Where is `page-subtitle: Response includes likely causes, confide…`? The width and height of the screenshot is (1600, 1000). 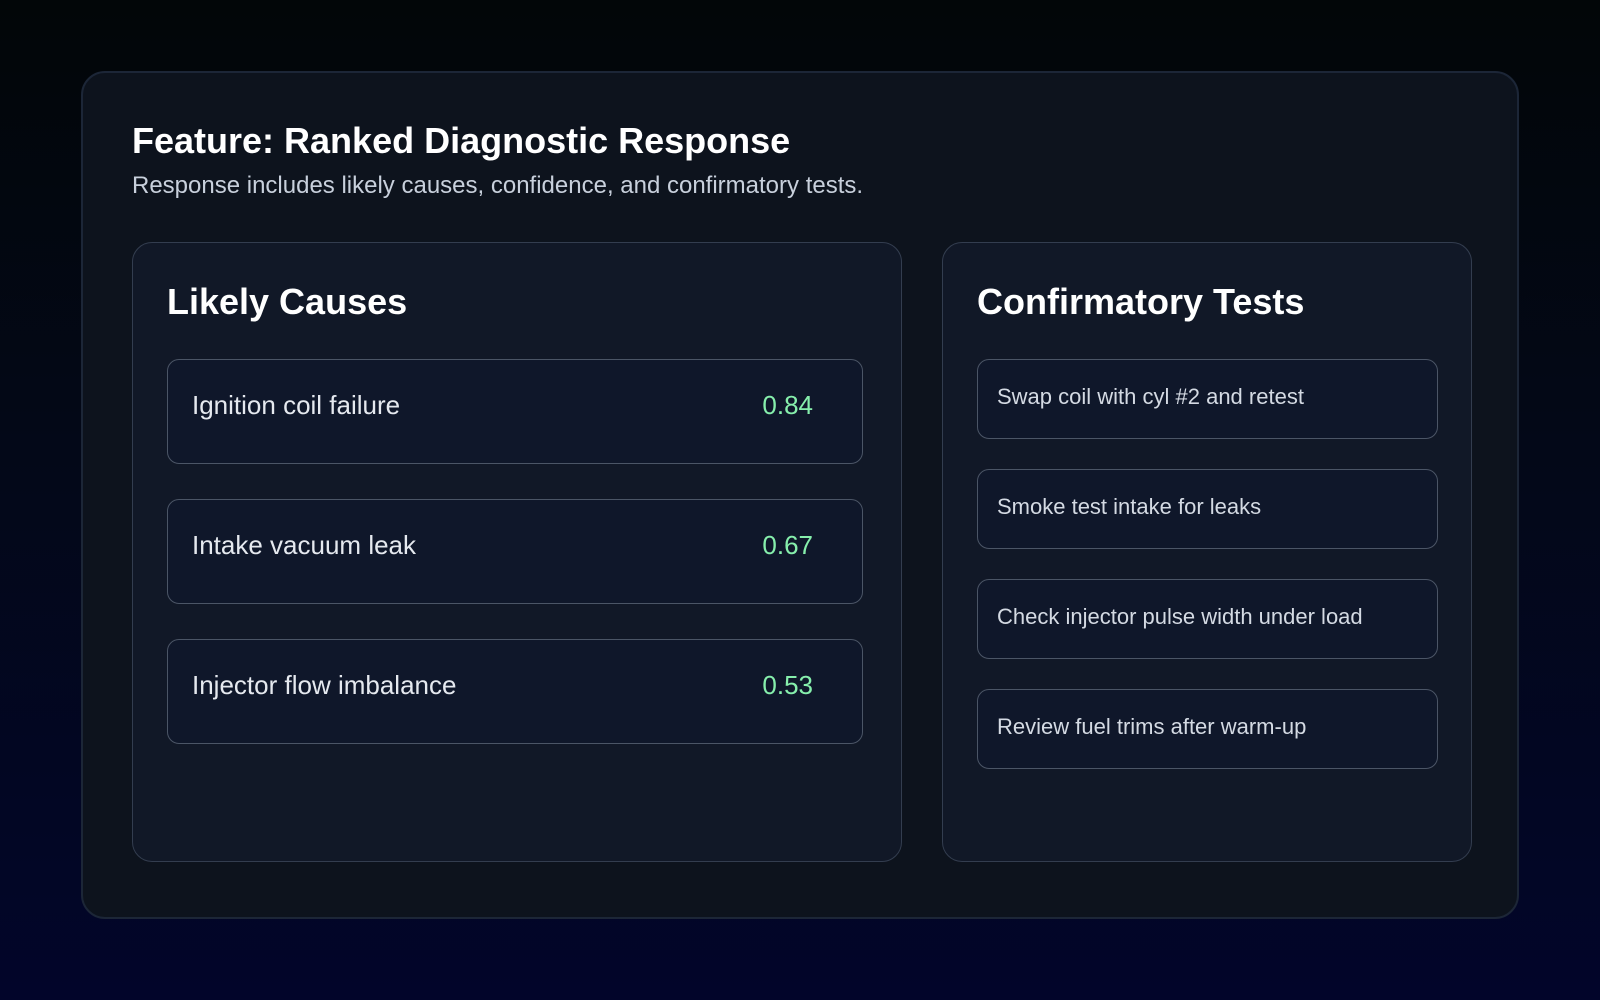
page-subtitle: Response includes likely causes, confide… is located at coordinates (498, 185).